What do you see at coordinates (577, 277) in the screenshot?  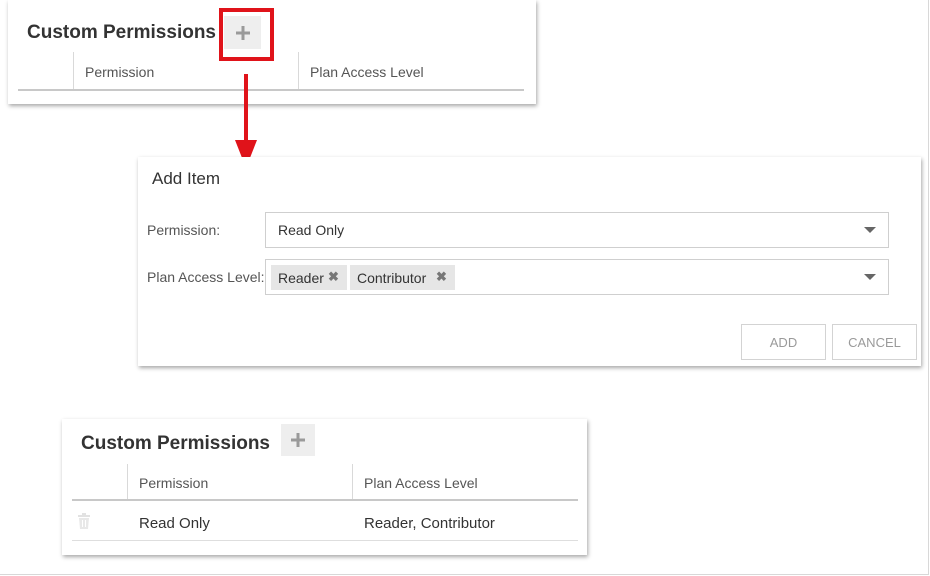 I see `plan-access-level-select: Reader ✖ Contributor ✖` at bounding box center [577, 277].